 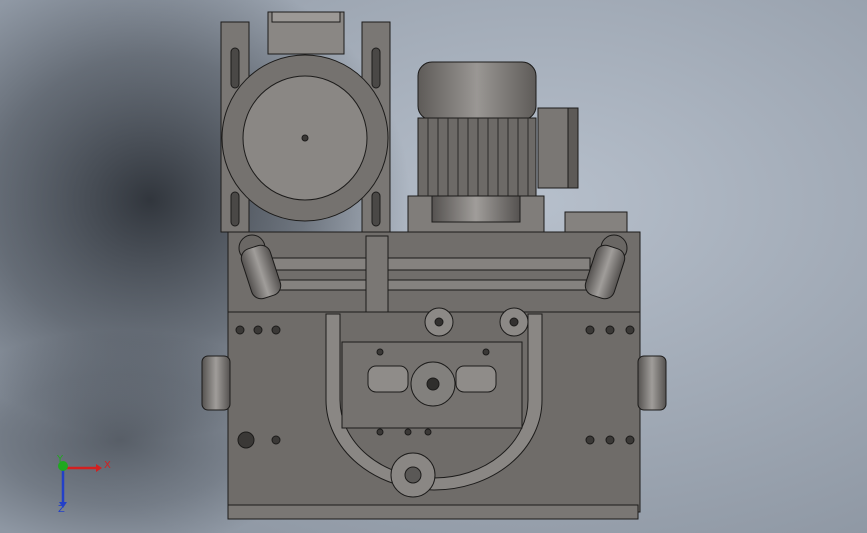 What do you see at coordinates (652, 383) in the screenshot?
I see `right-cylinder` at bounding box center [652, 383].